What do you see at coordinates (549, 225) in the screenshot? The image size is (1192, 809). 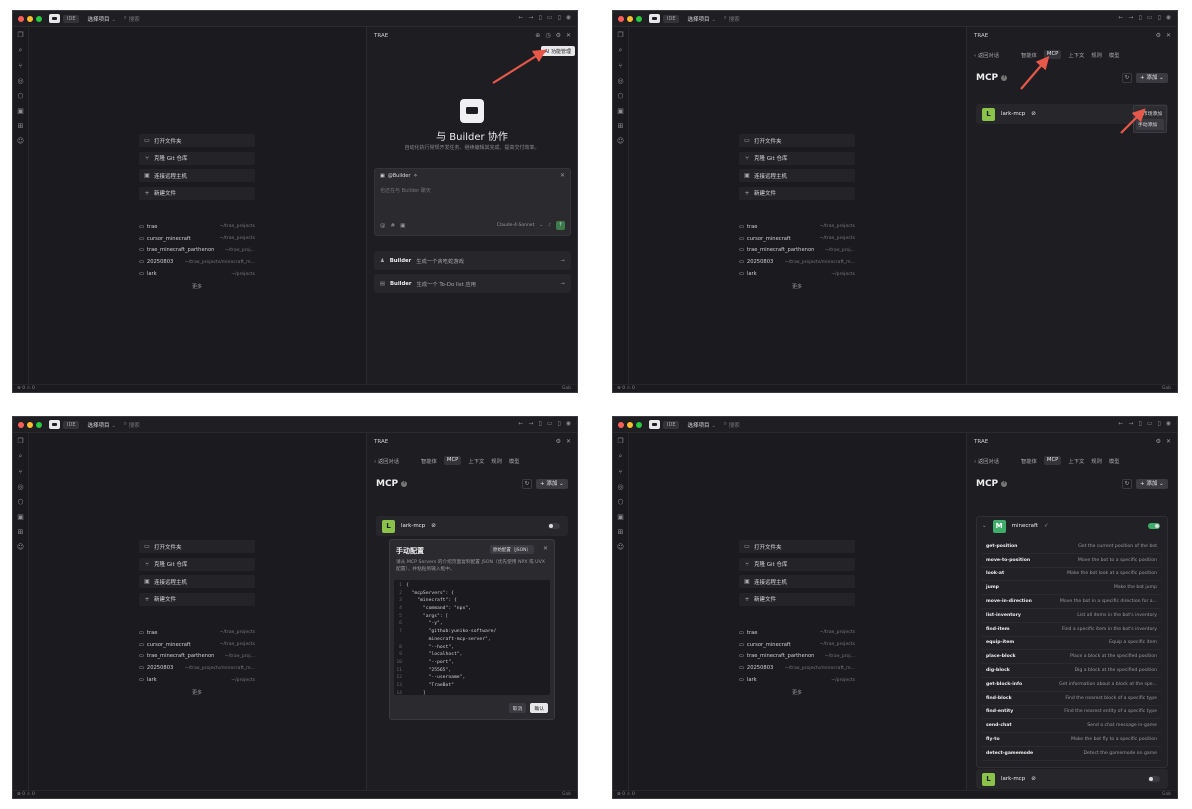 I see `mic-icon: ♪` at bounding box center [549, 225].